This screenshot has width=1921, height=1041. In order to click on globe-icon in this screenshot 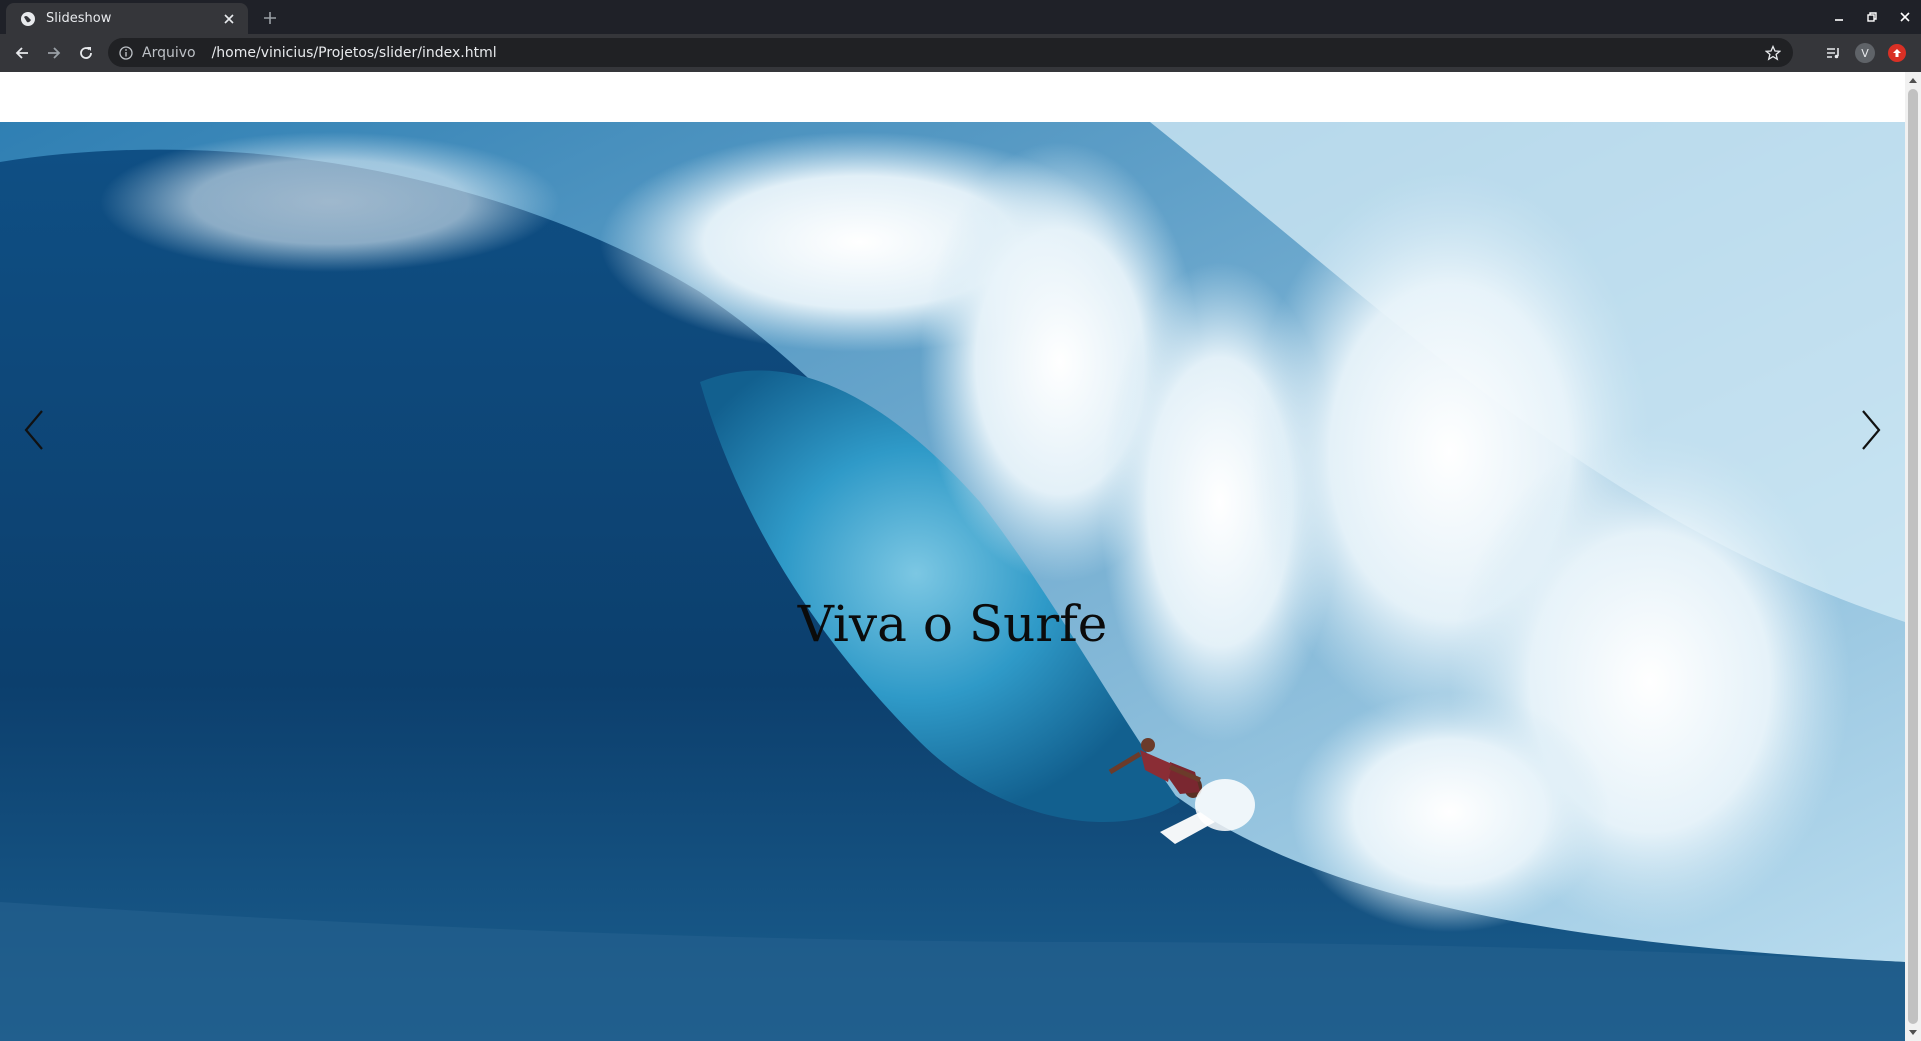, I will do `click(28, 19)`.